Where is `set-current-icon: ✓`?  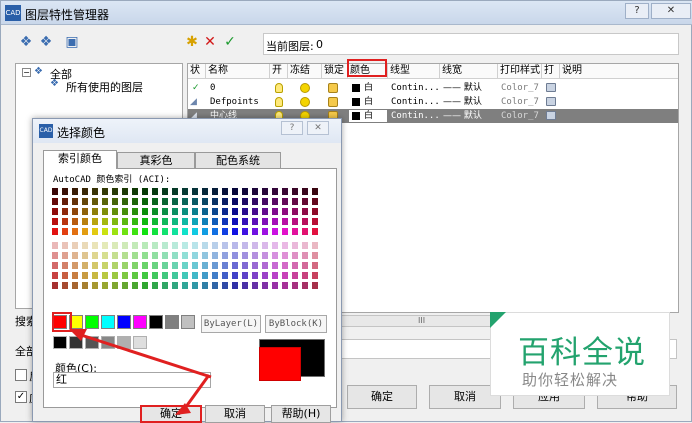
set-current-icon: ✓ is located at coordinates (230, 42).